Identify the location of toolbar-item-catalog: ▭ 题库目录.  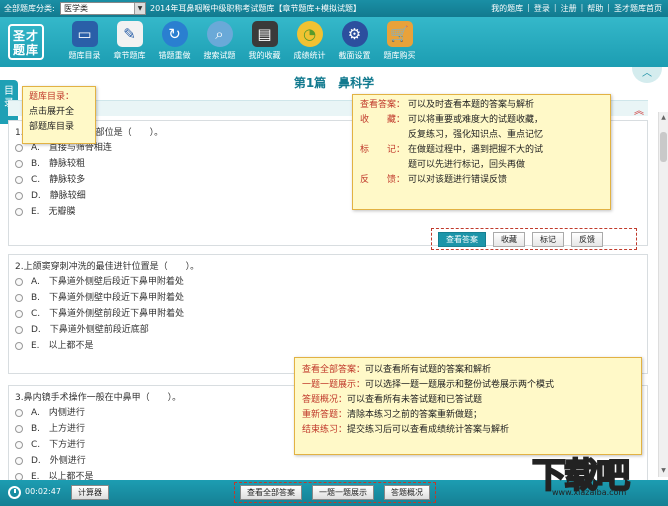
(84, 43).